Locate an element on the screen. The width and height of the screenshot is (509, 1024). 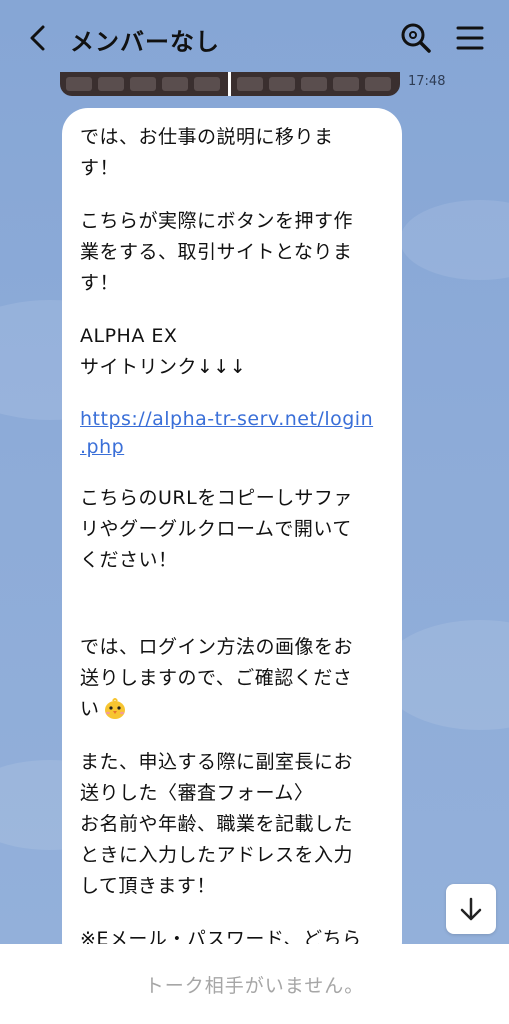
search-button is located at coordinates (416, 38).